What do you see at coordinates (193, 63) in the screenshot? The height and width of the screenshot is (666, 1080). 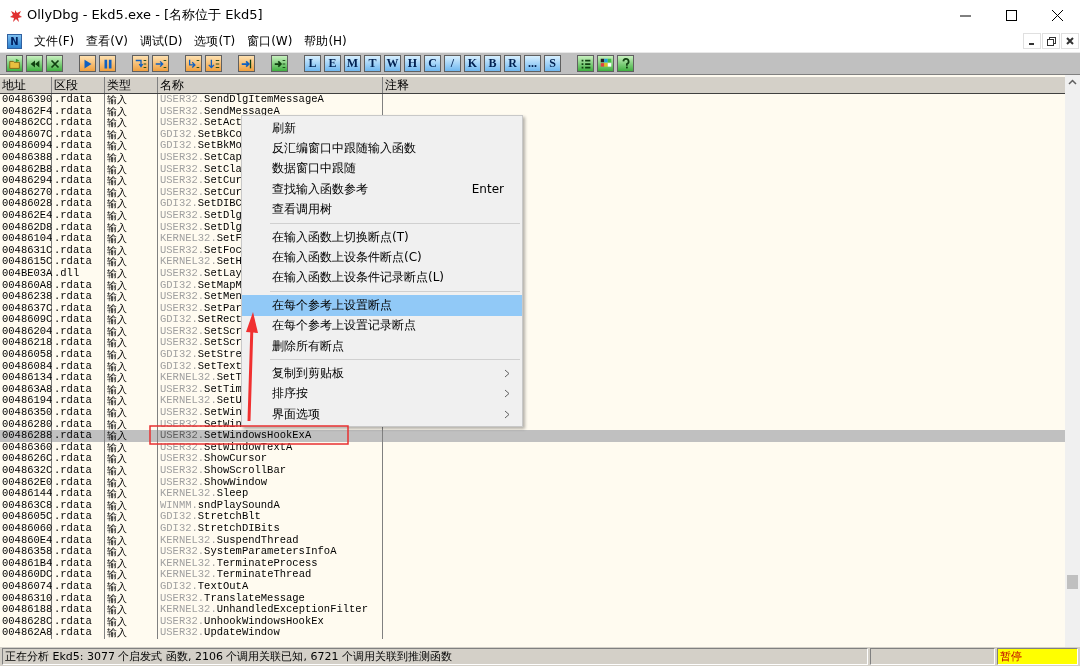 I see `trace-into-icon` at bounding box center [193, 63].